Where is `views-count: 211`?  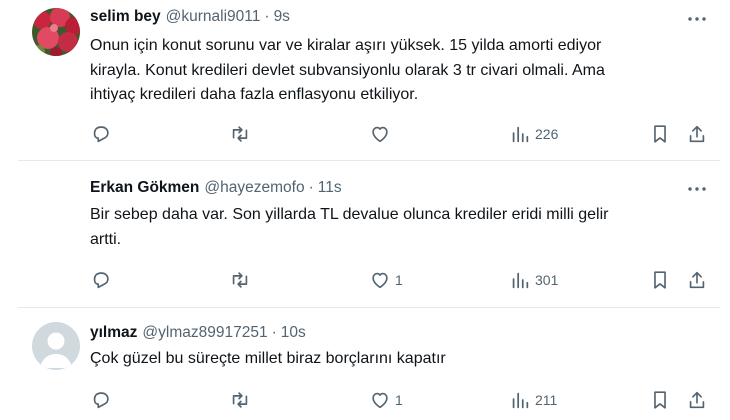
views-count: 211 is located at coordinates (546, 400).